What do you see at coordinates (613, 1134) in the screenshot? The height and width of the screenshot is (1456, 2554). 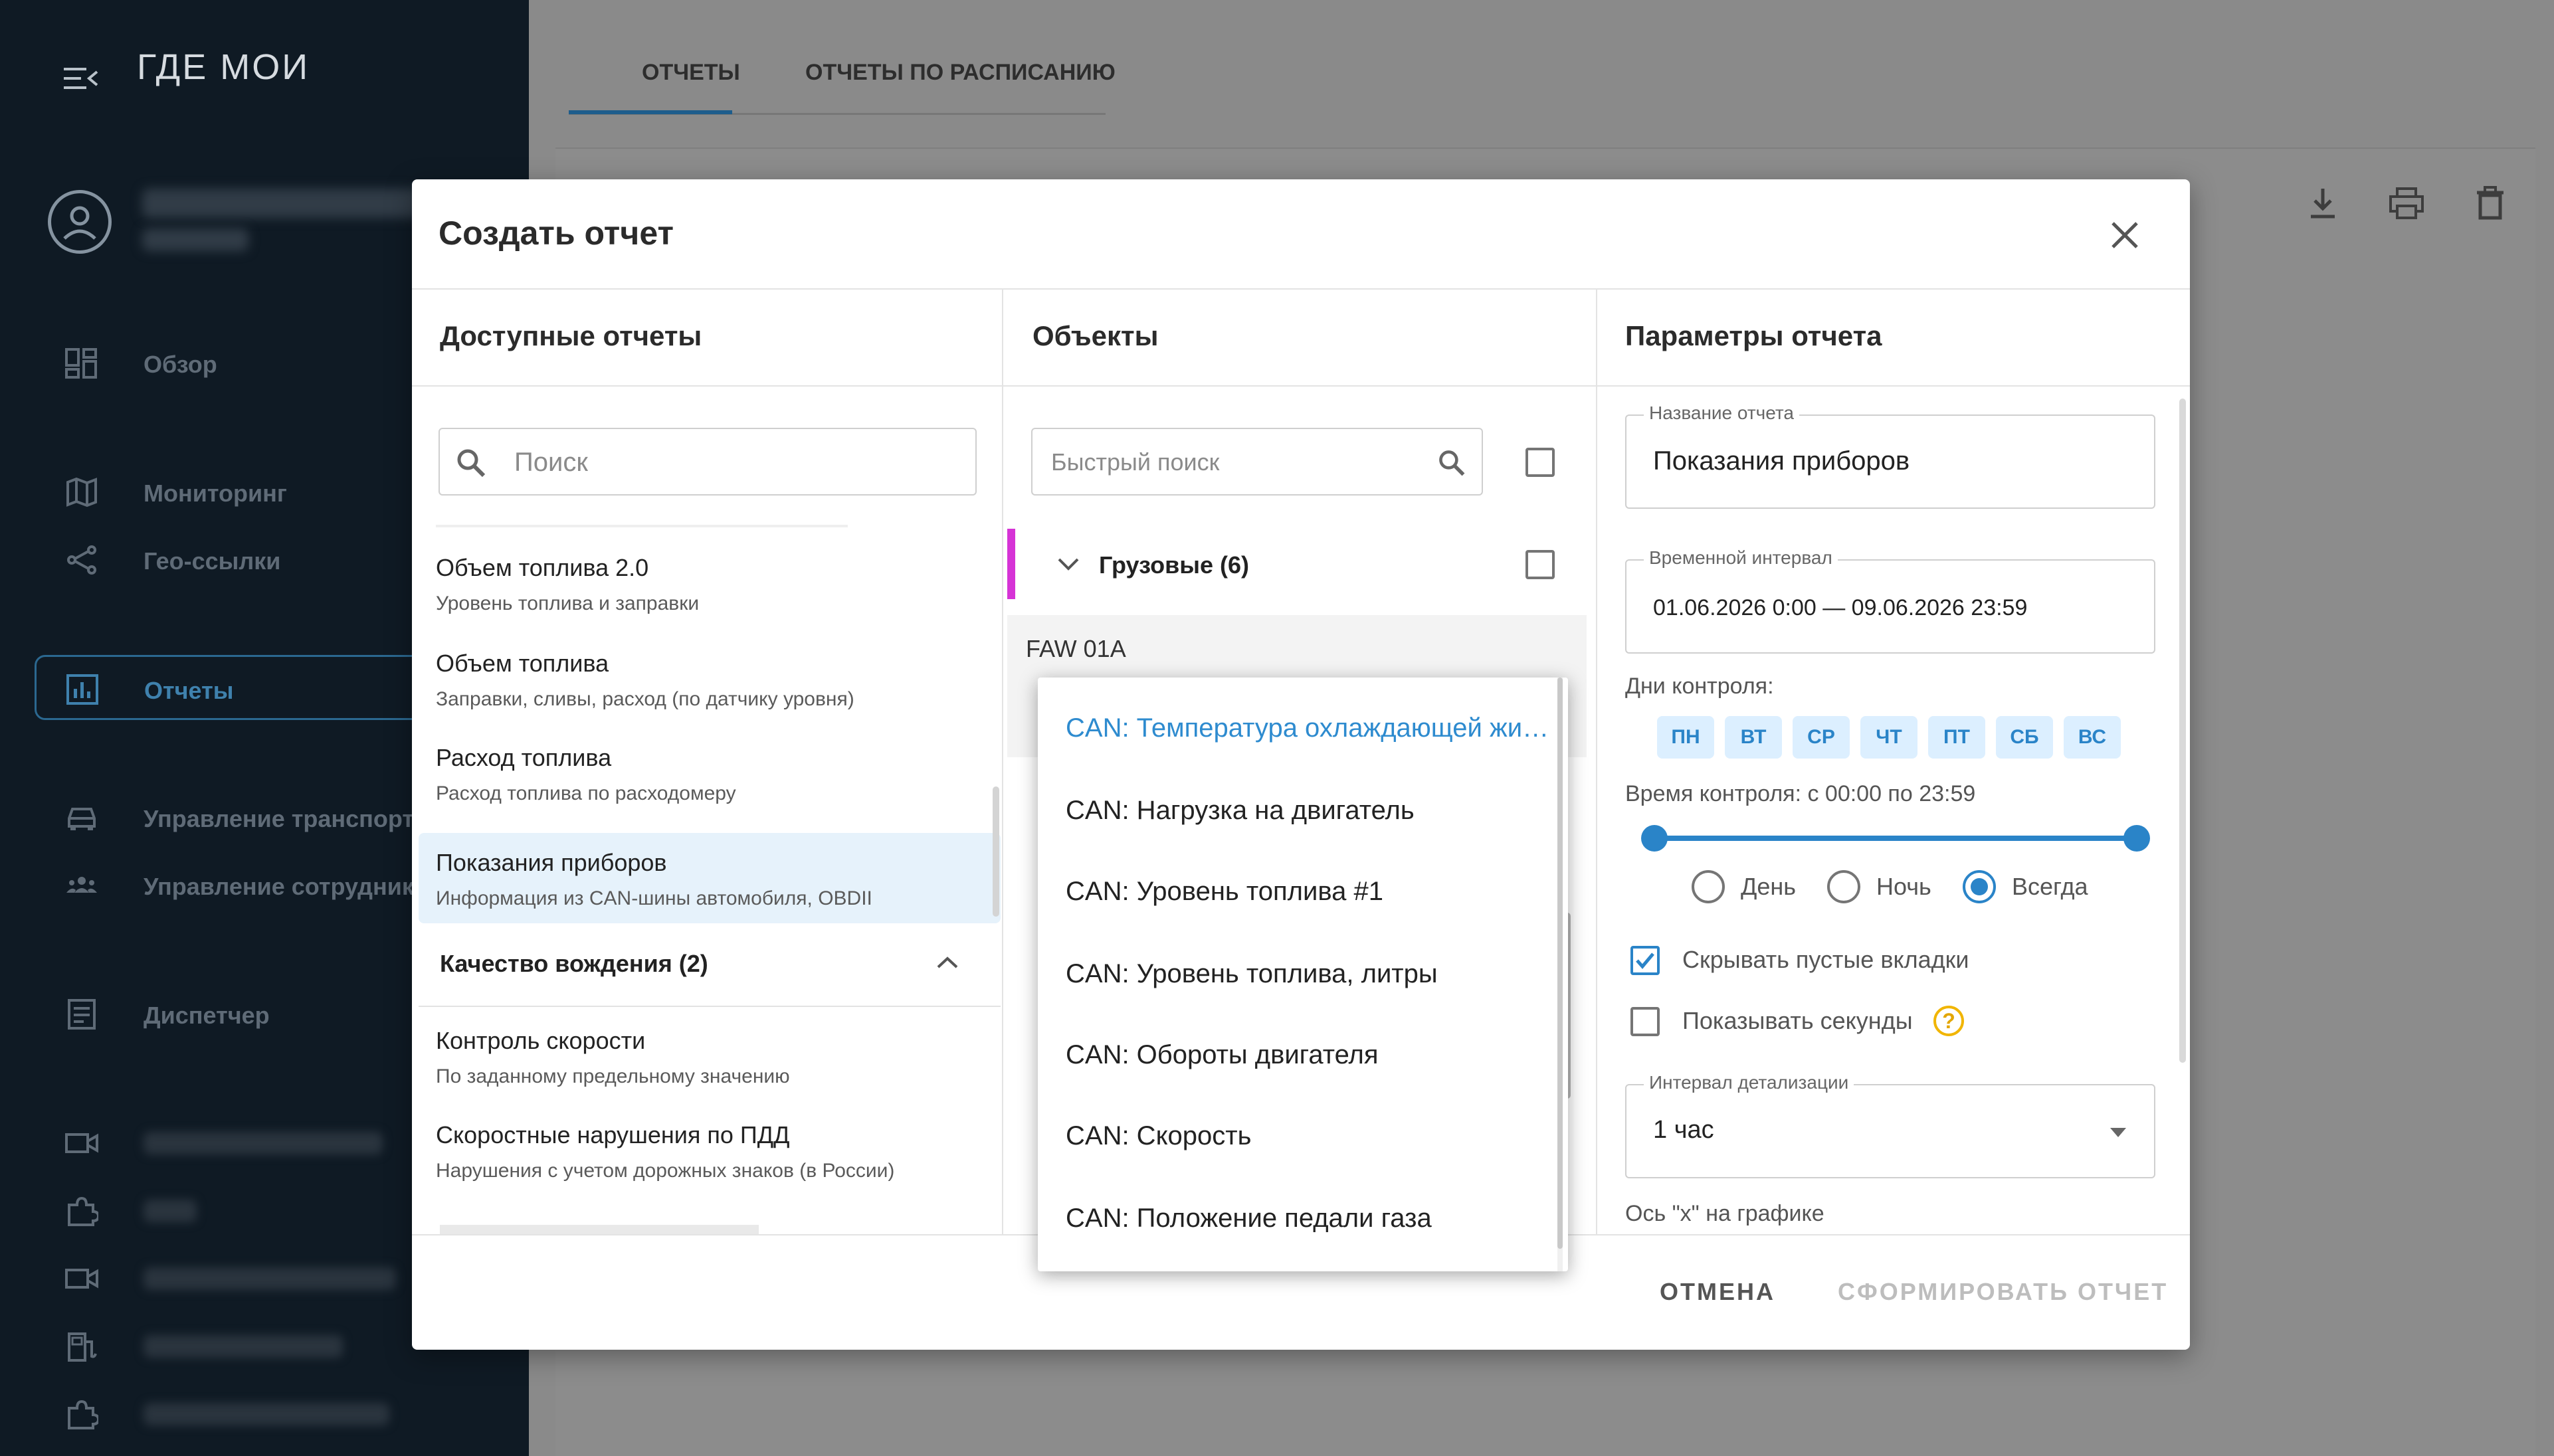 I see `report-title: Скоростные нарушения по ПДД` at bounding box center [613, 1134].